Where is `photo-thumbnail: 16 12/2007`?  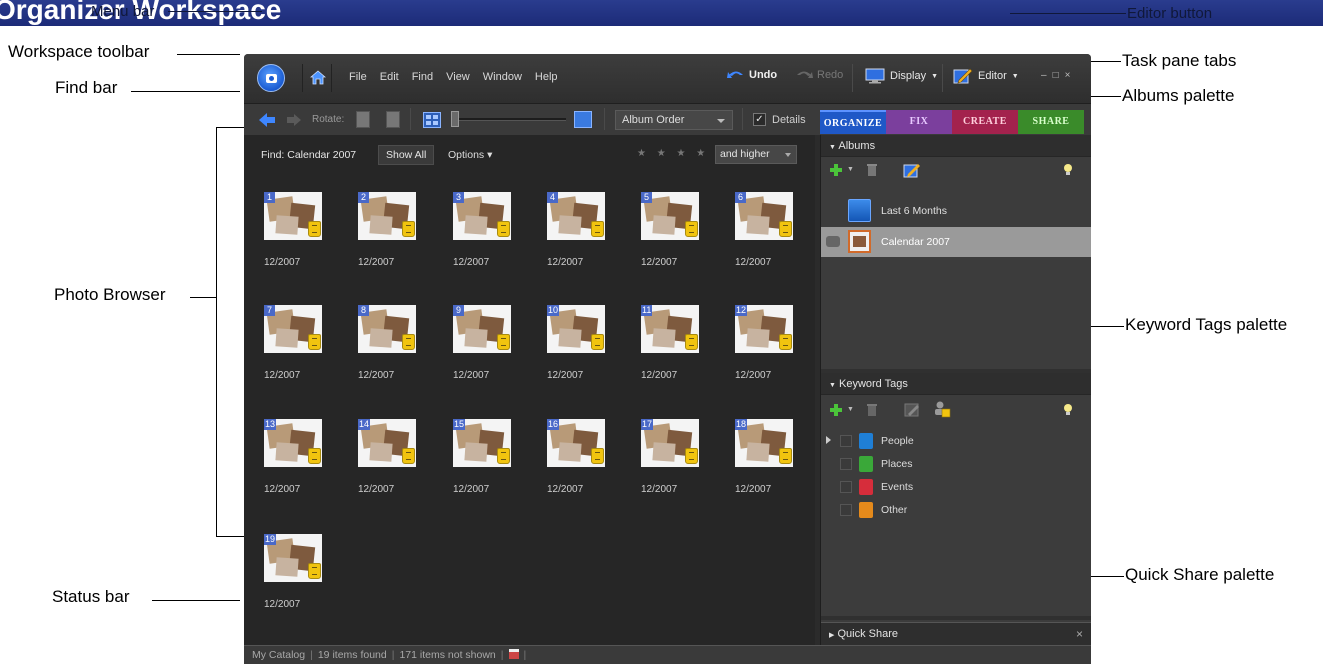 photo-thumbnail: 16 12/2007 is located at coordinates (585, 464).